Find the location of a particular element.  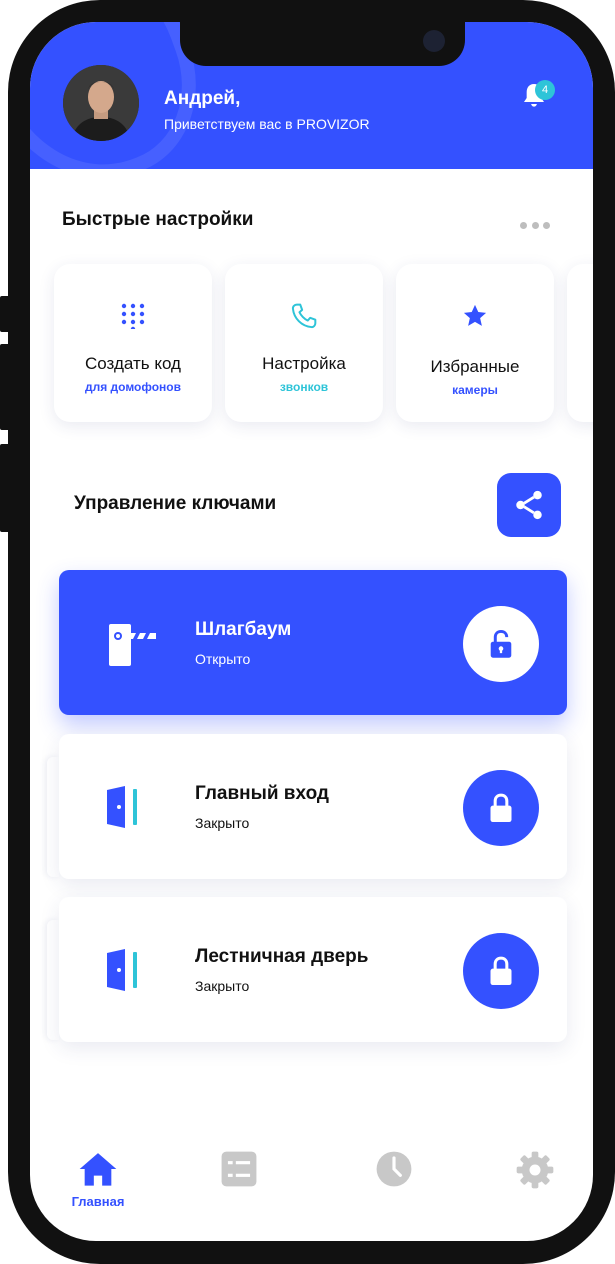

user-name: Андрей, is located at coordinates (202, 98).